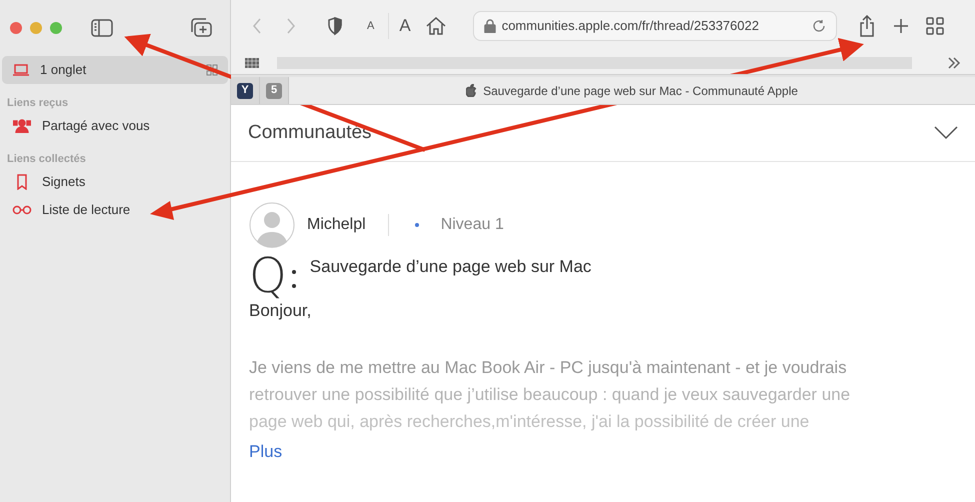 This screenshot has height=502, width=975. Describe the element at coordinates (201, 28) in the screenshot. I see `new-tab-group-icon` at that location.